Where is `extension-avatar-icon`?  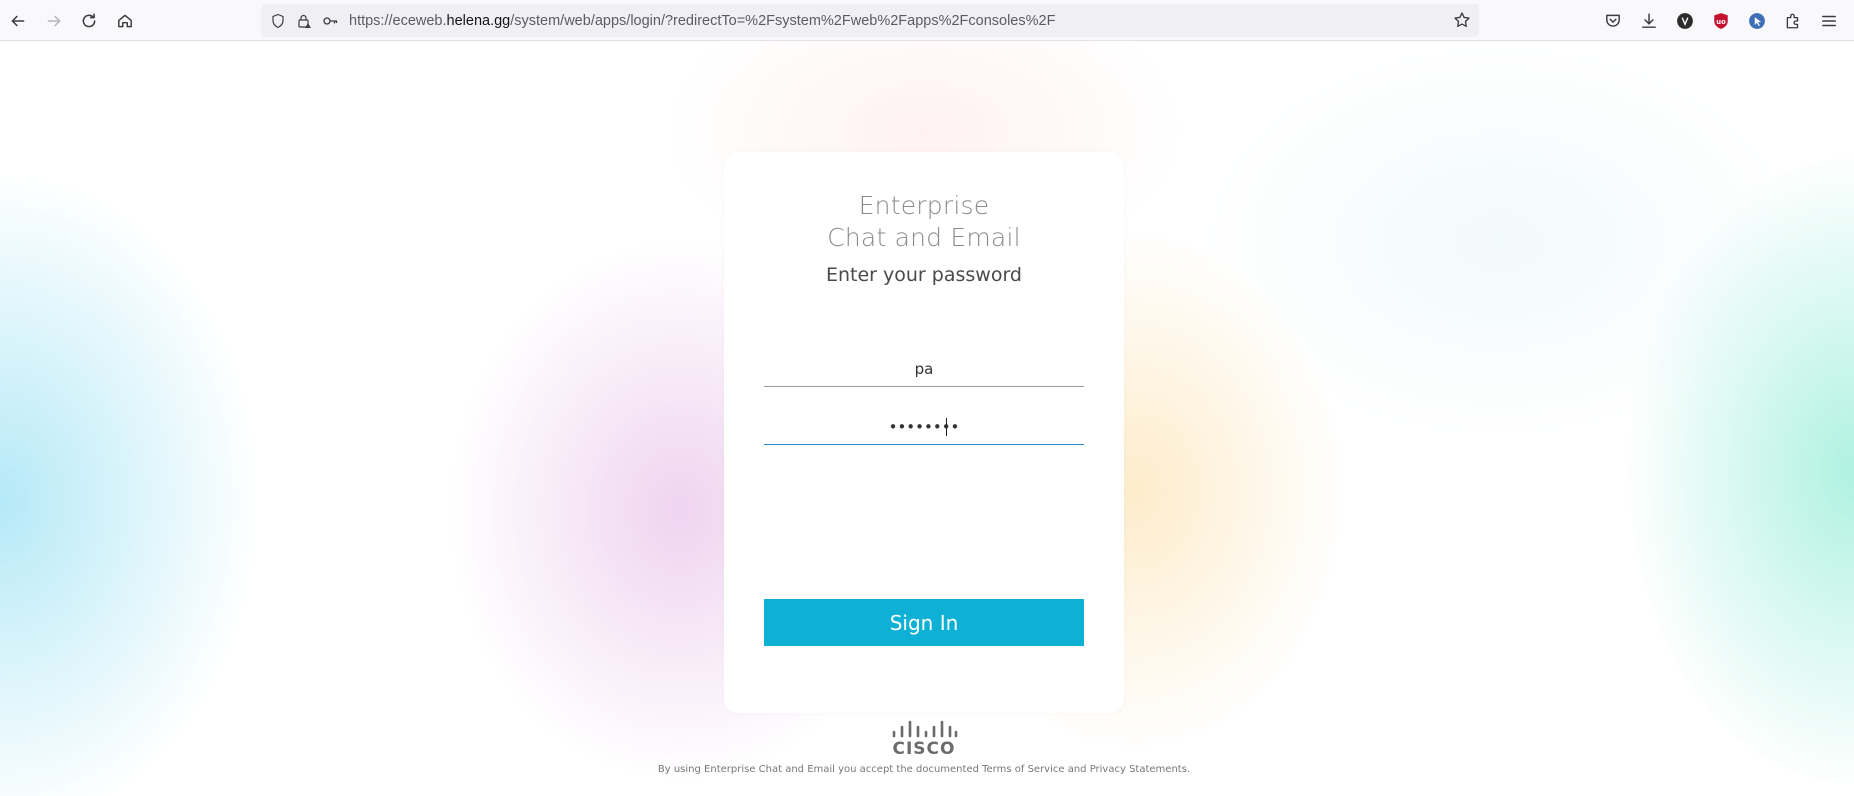
extension-avatar-icon is located at coordinates (1685, 21).